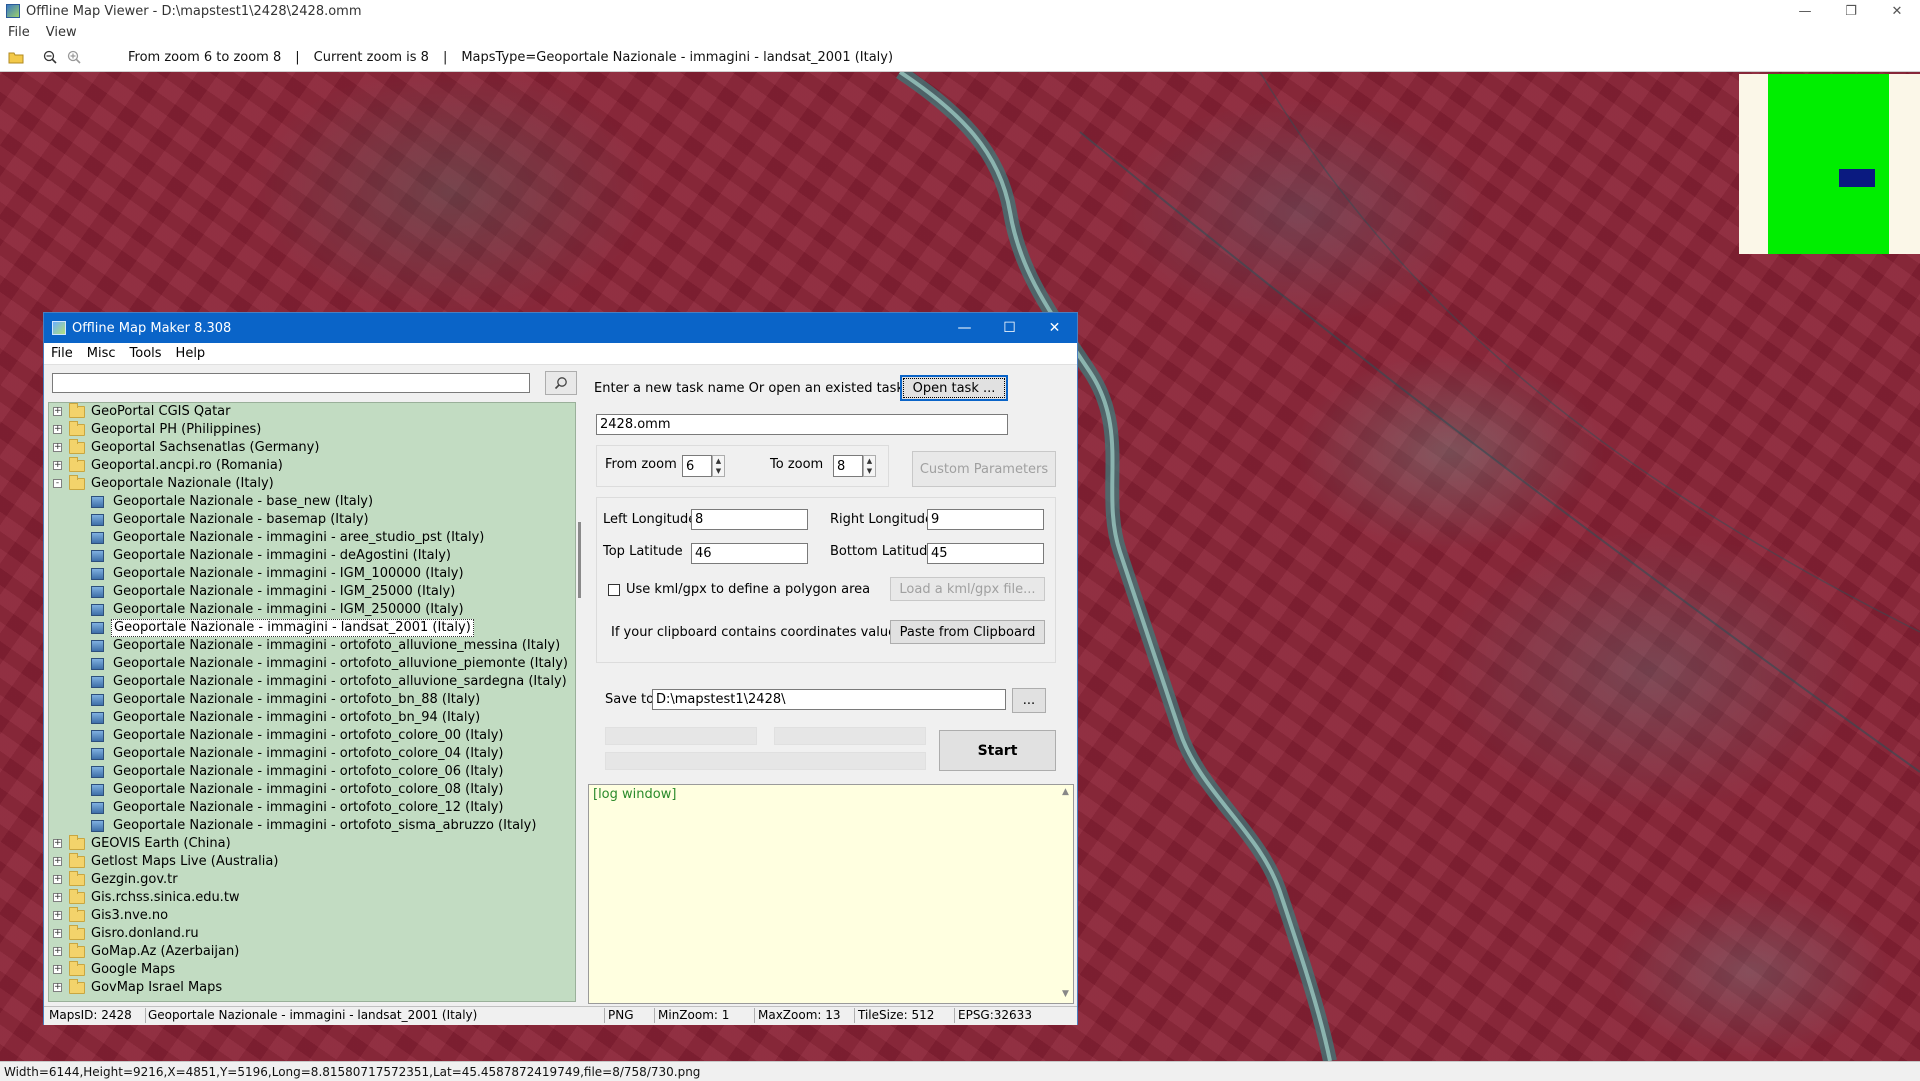 The image size is (1920, 1081). I want to click on to-zoom-input, so click(848, 466).